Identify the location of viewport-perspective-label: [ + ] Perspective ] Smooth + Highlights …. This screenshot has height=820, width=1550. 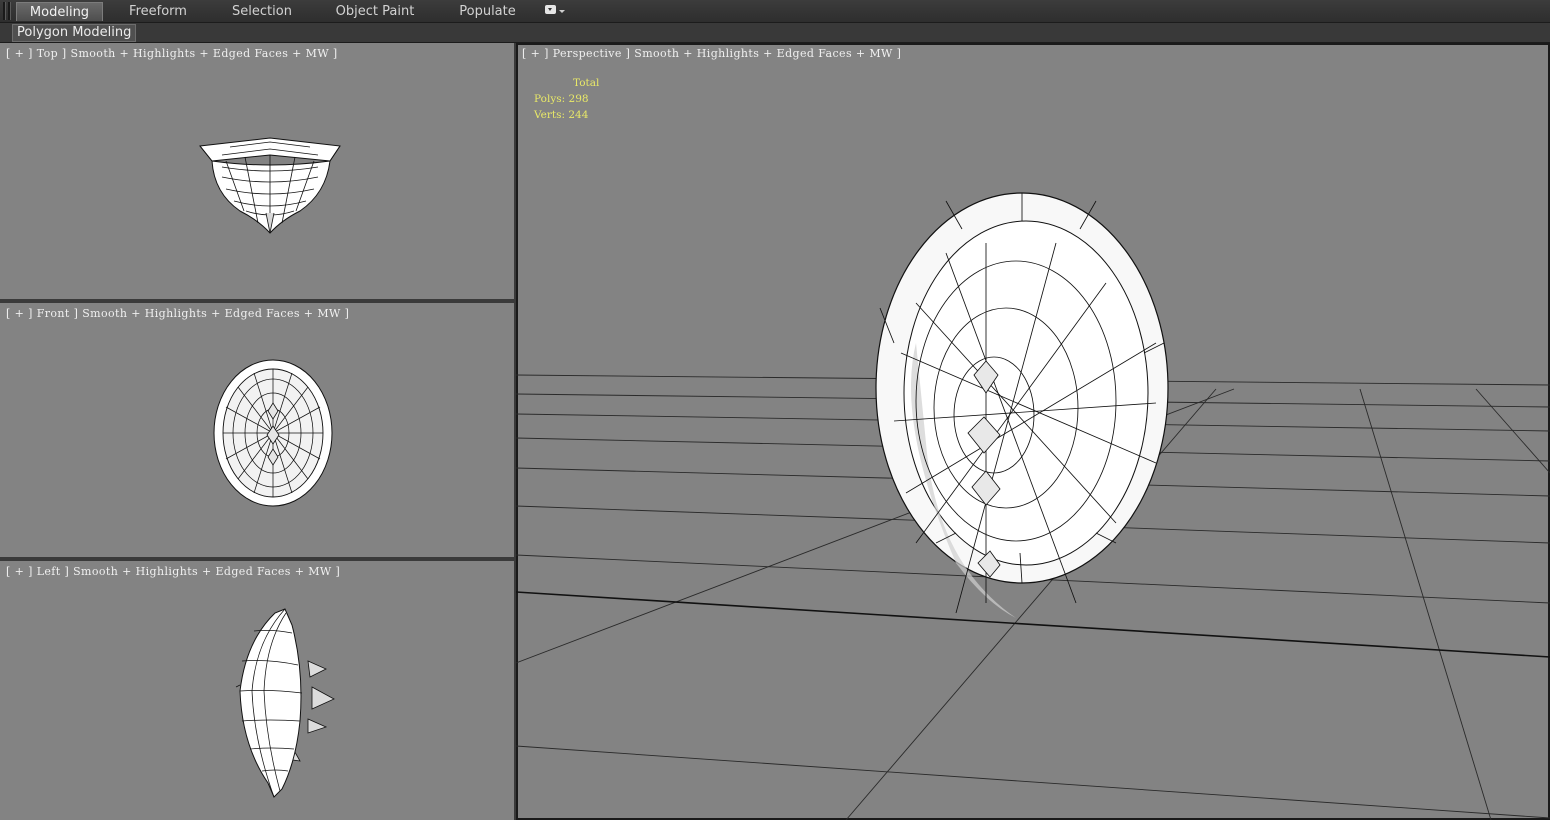
(711, 53).